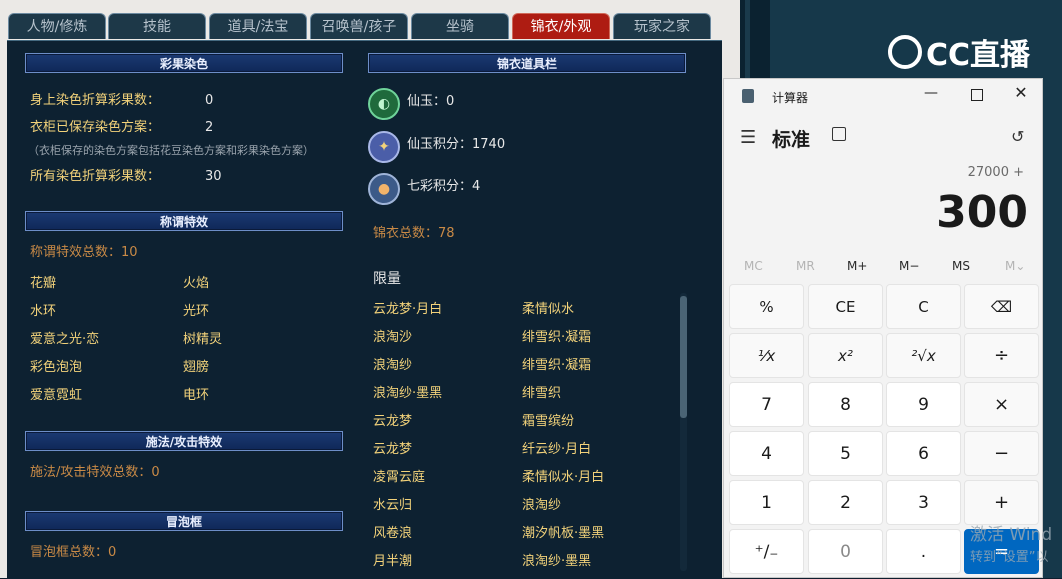  What do you see at coordinates (57, 26) in the screenshot?
I see `tab-character: 人物/修炼` at bounding box center [57, 26].